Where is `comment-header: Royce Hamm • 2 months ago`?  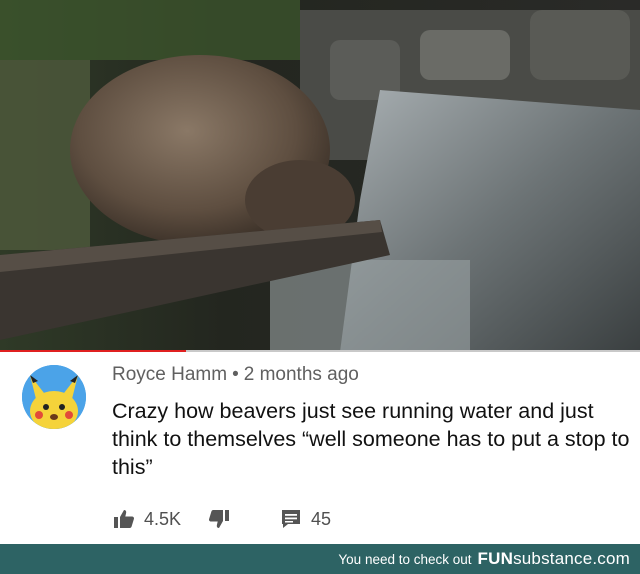 comment-header: Royce Hamm • 2 months ago is located at coordinates (235, 376).